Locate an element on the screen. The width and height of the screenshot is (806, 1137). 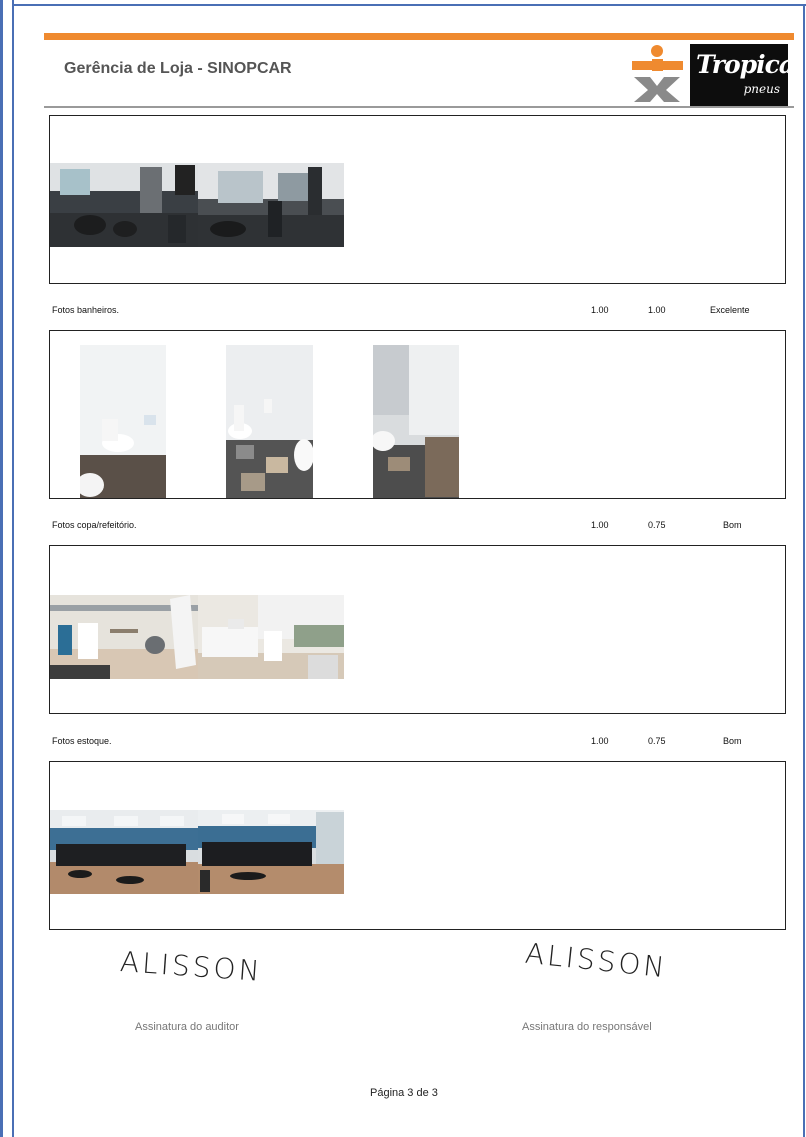
tropical-logo: Tropical pneus is located at coordinates (747, 75).